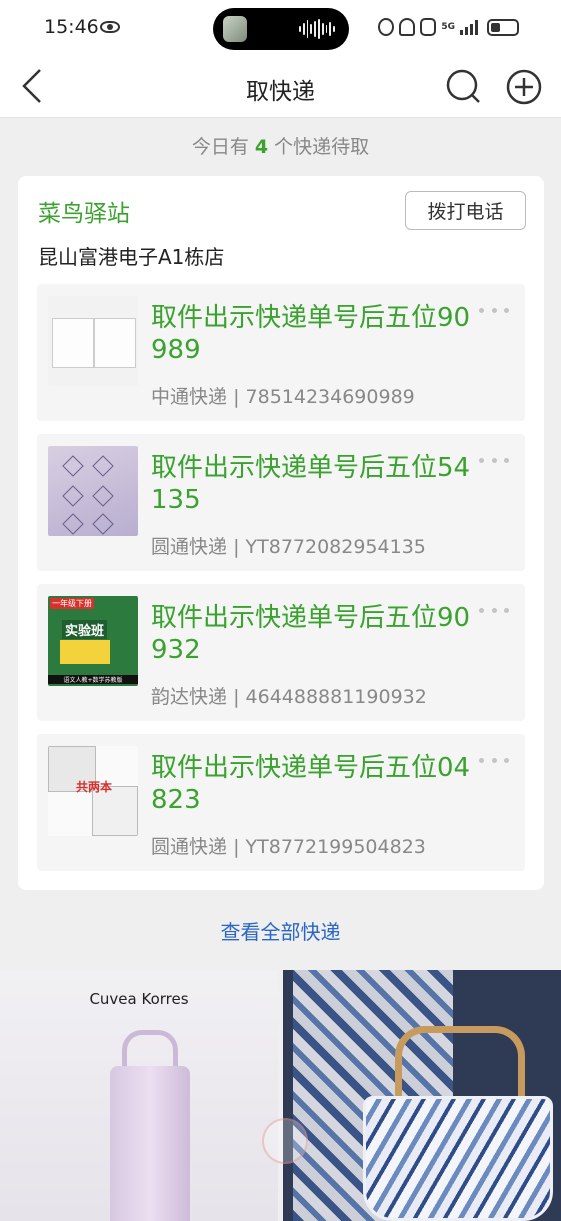 The image size is (561, 1221). Describe the element at coordinates (311, 334) in the screenshot. I see `package-title: 取件出示快递单号后五位90989` at that location.